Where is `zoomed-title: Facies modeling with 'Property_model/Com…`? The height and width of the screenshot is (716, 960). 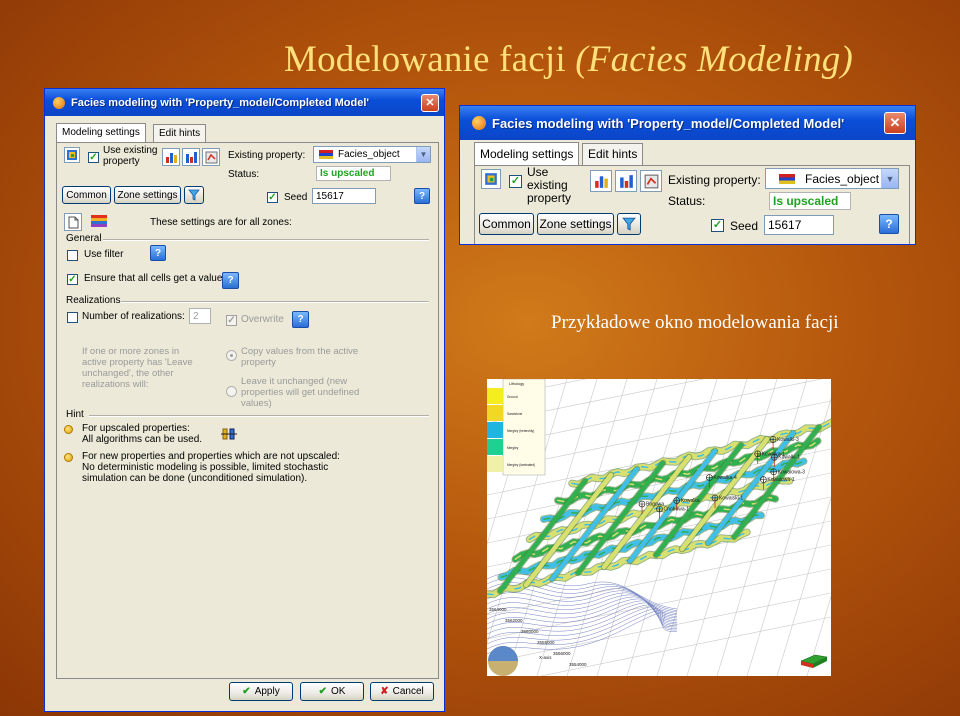
zoomed-title: Facies modeling with 'Property_model/Com… is located at coordinates (668, 123).